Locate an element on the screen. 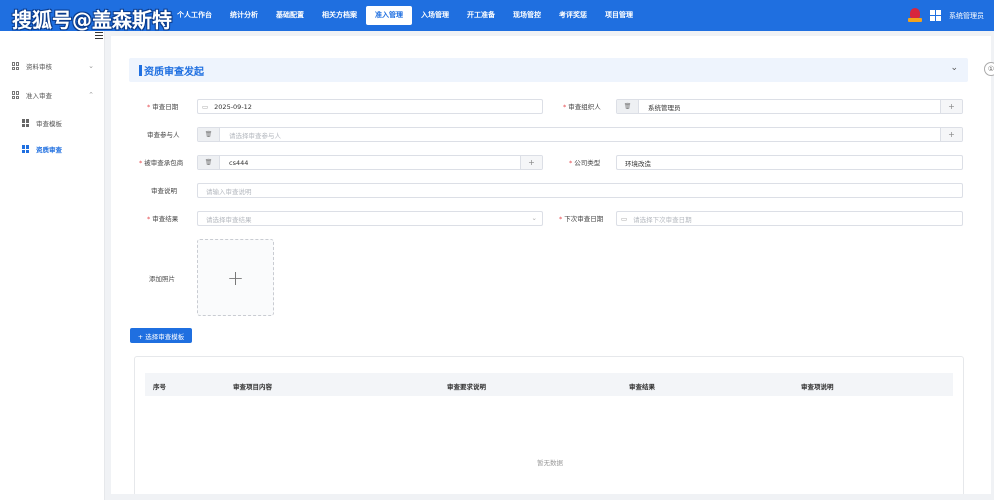 The image size is (994, 500). sidebar-item-label: 审查模板 is located at coordinates (49, 124).